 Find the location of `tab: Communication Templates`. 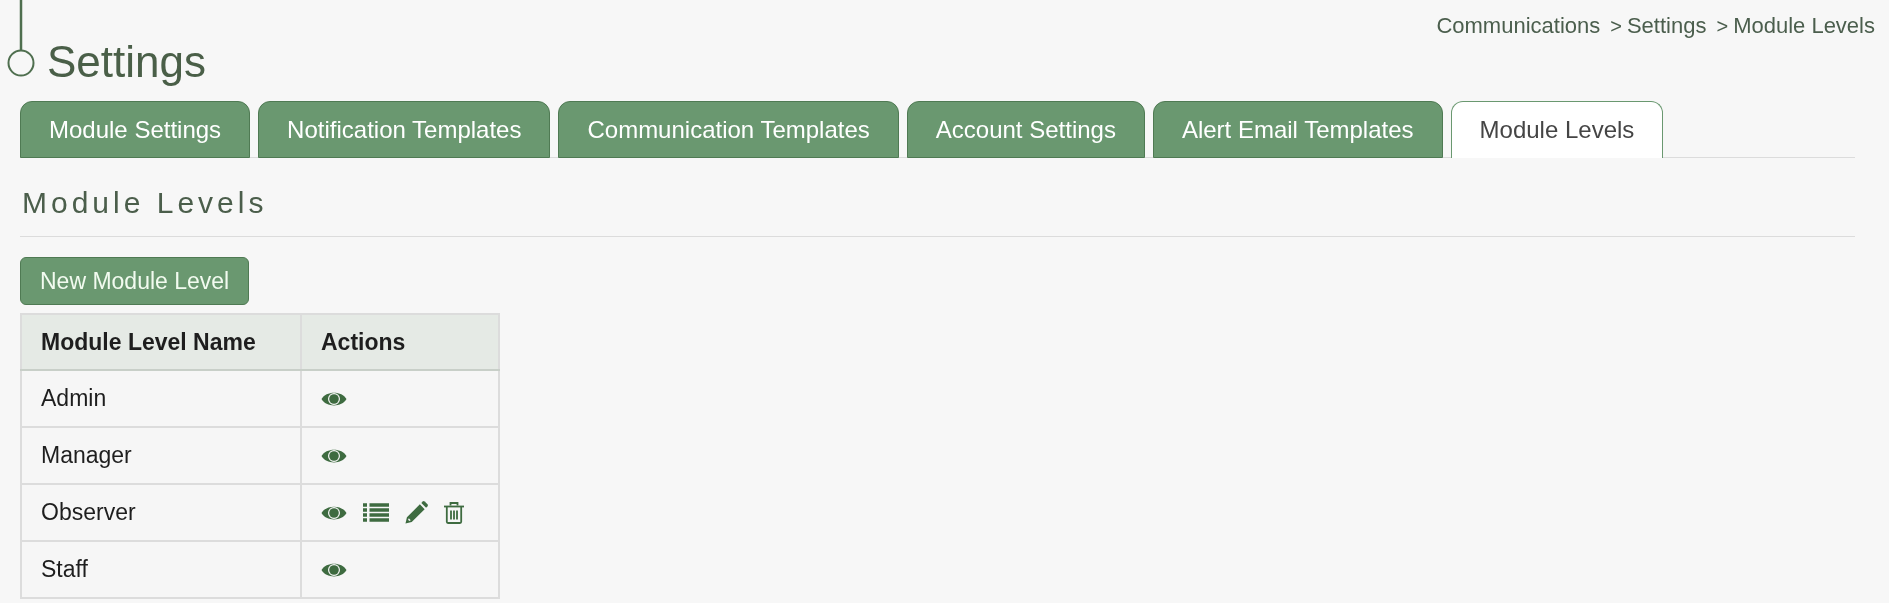

tab: Communication Templates is located at coordinates (728, 129).